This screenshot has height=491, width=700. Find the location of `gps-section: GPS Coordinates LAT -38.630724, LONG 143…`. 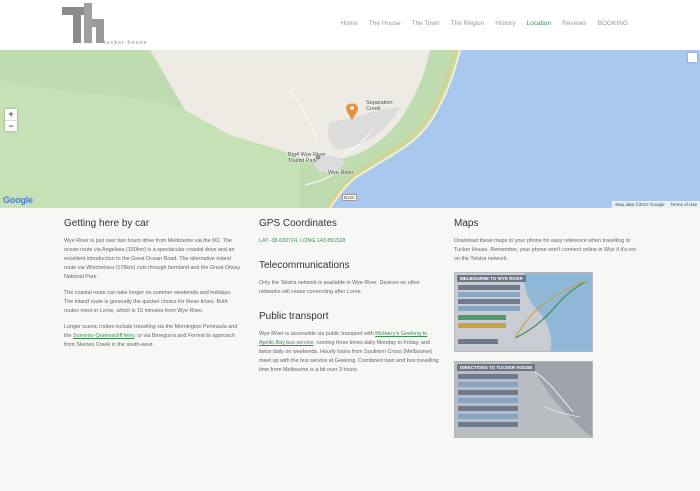

gps-section: GPS Coordinates LAT -38.630724, LONG 143… is located at coordinates (349, 300).